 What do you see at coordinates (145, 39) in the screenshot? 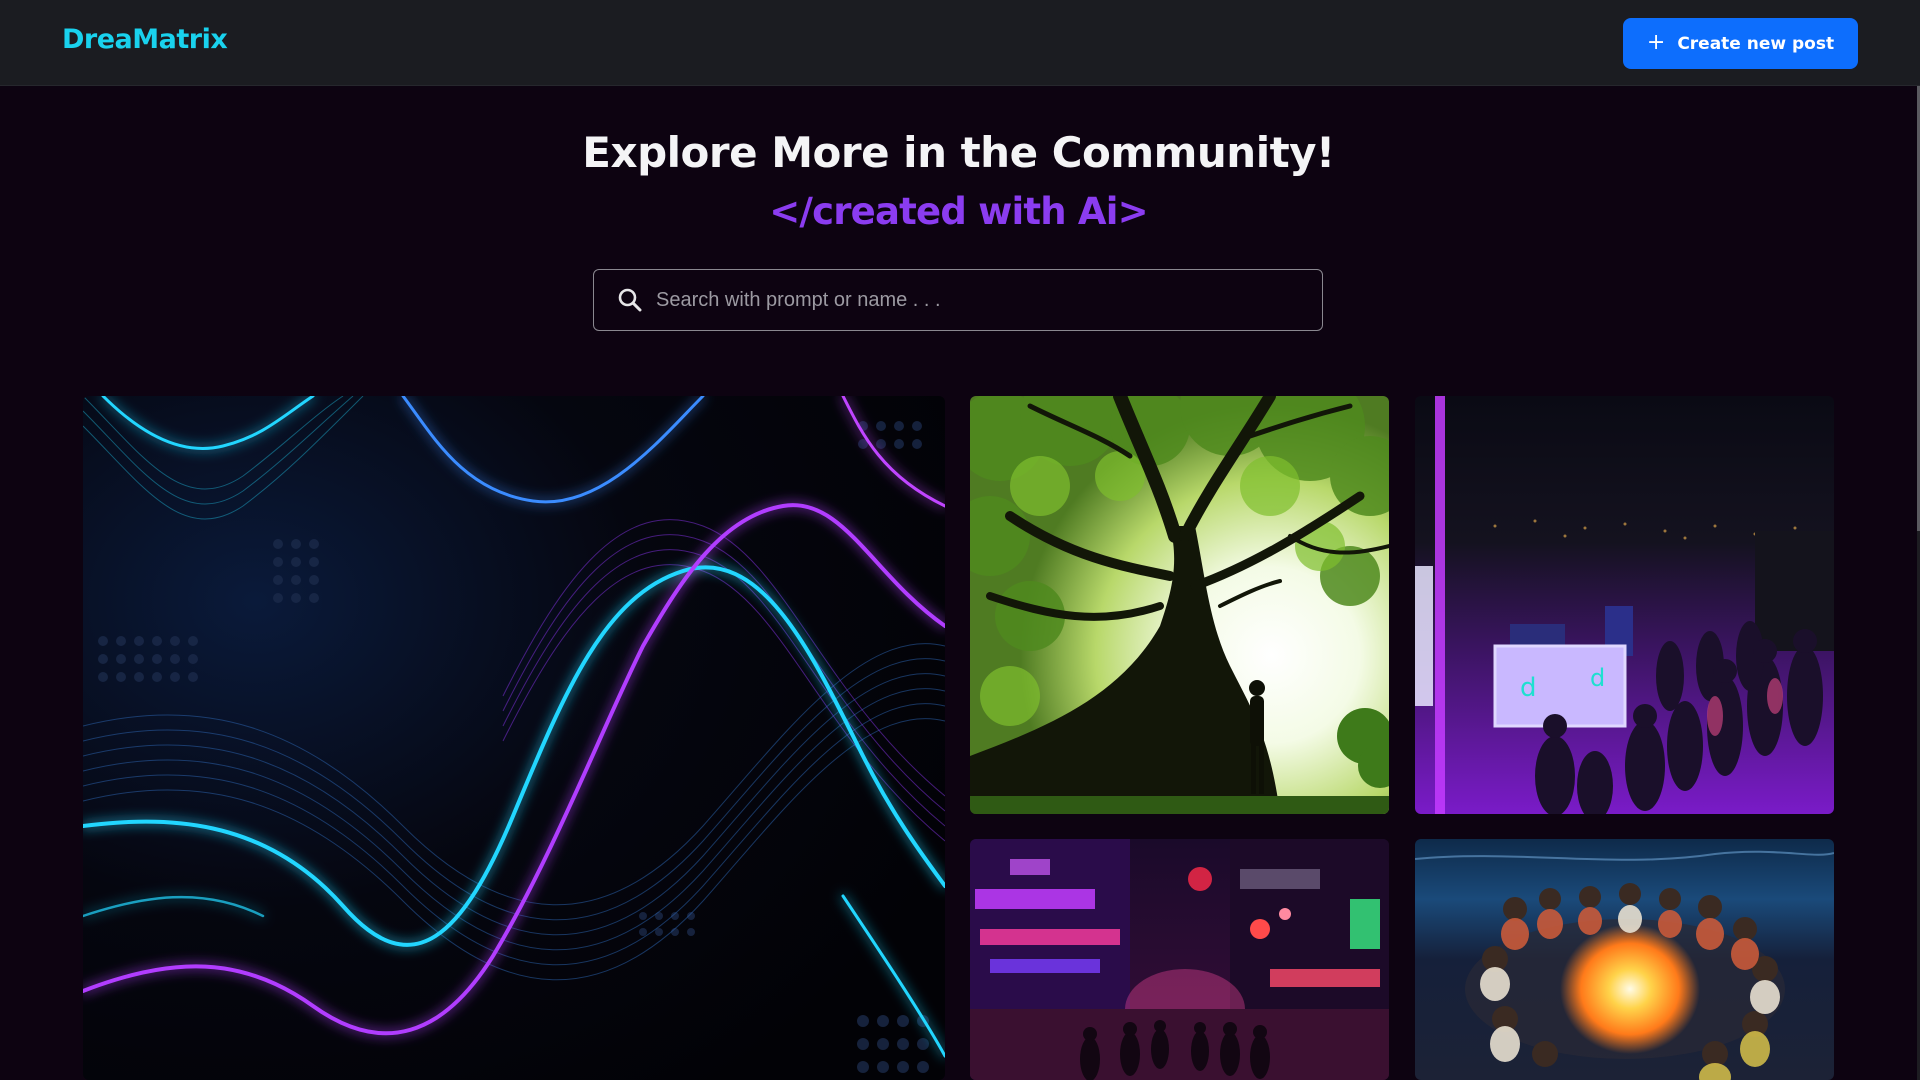
I see `app-logo: DreaMatrix` at bounding box center [145, 39].